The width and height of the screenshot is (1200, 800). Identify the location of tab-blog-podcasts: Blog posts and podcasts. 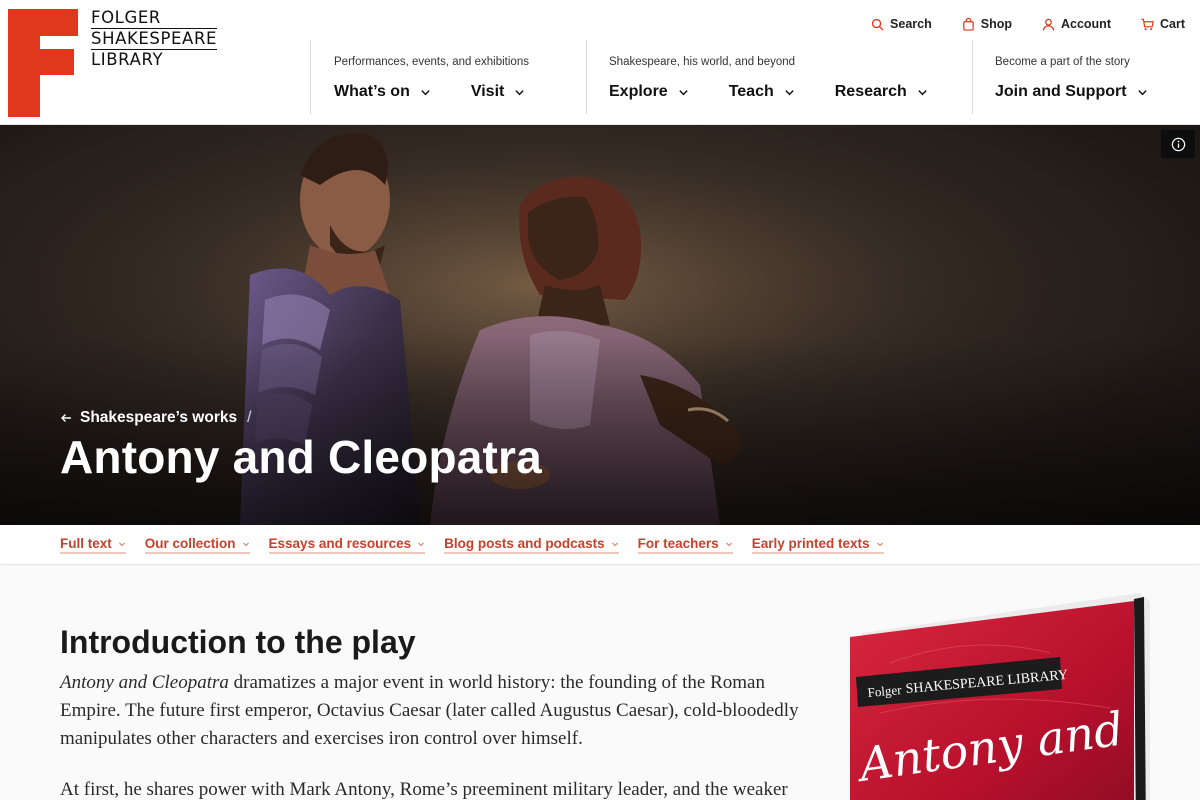
(531, 545).